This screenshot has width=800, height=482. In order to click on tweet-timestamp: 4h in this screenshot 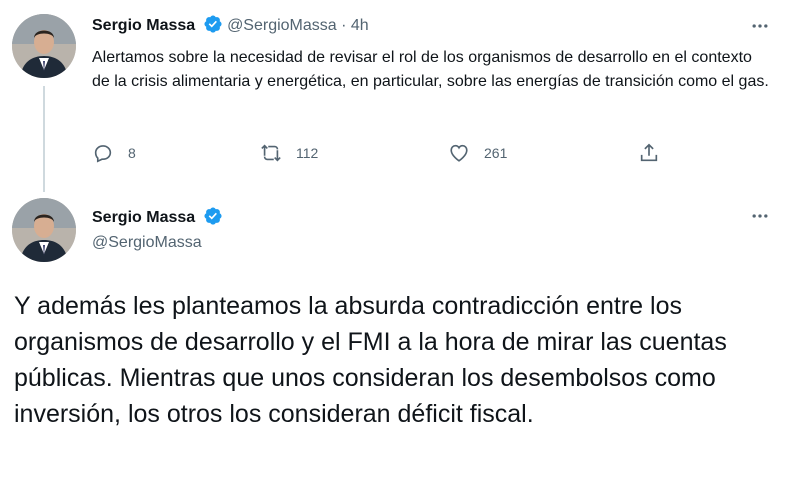, I will do `click(360, 25)`.